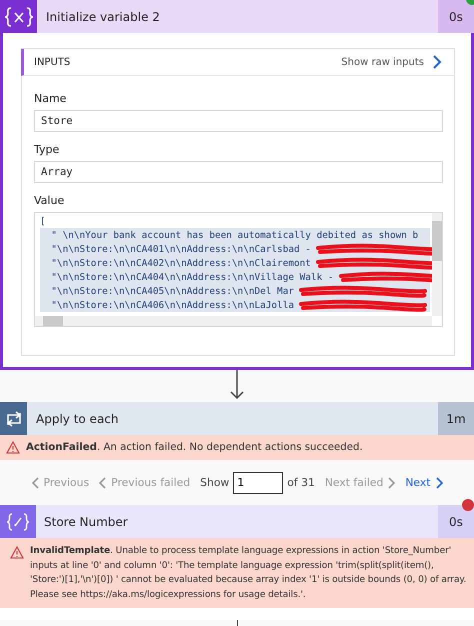 The width and height of the screenshot is (474, 626). I want to click on action-title: Apply to each, so click(232, 418).